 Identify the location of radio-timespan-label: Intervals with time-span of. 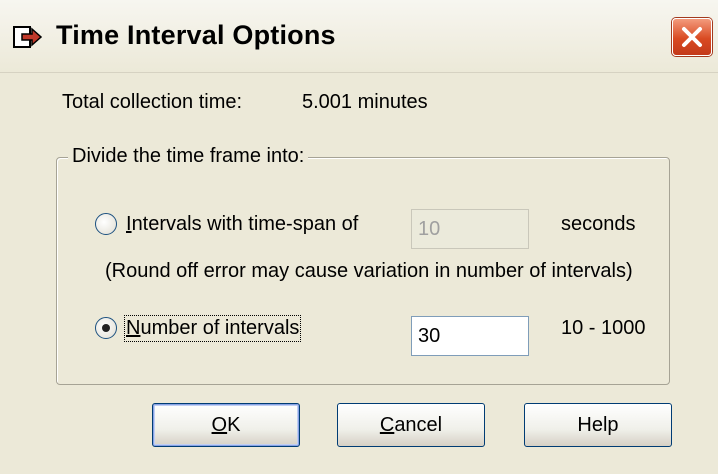
(242, 224).